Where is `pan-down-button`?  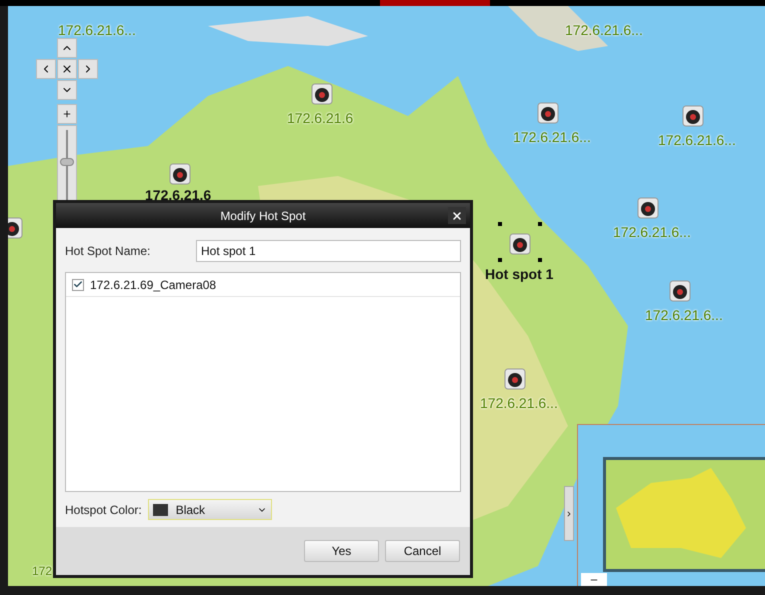 pan-down-button is located at coordinates (67, 90).